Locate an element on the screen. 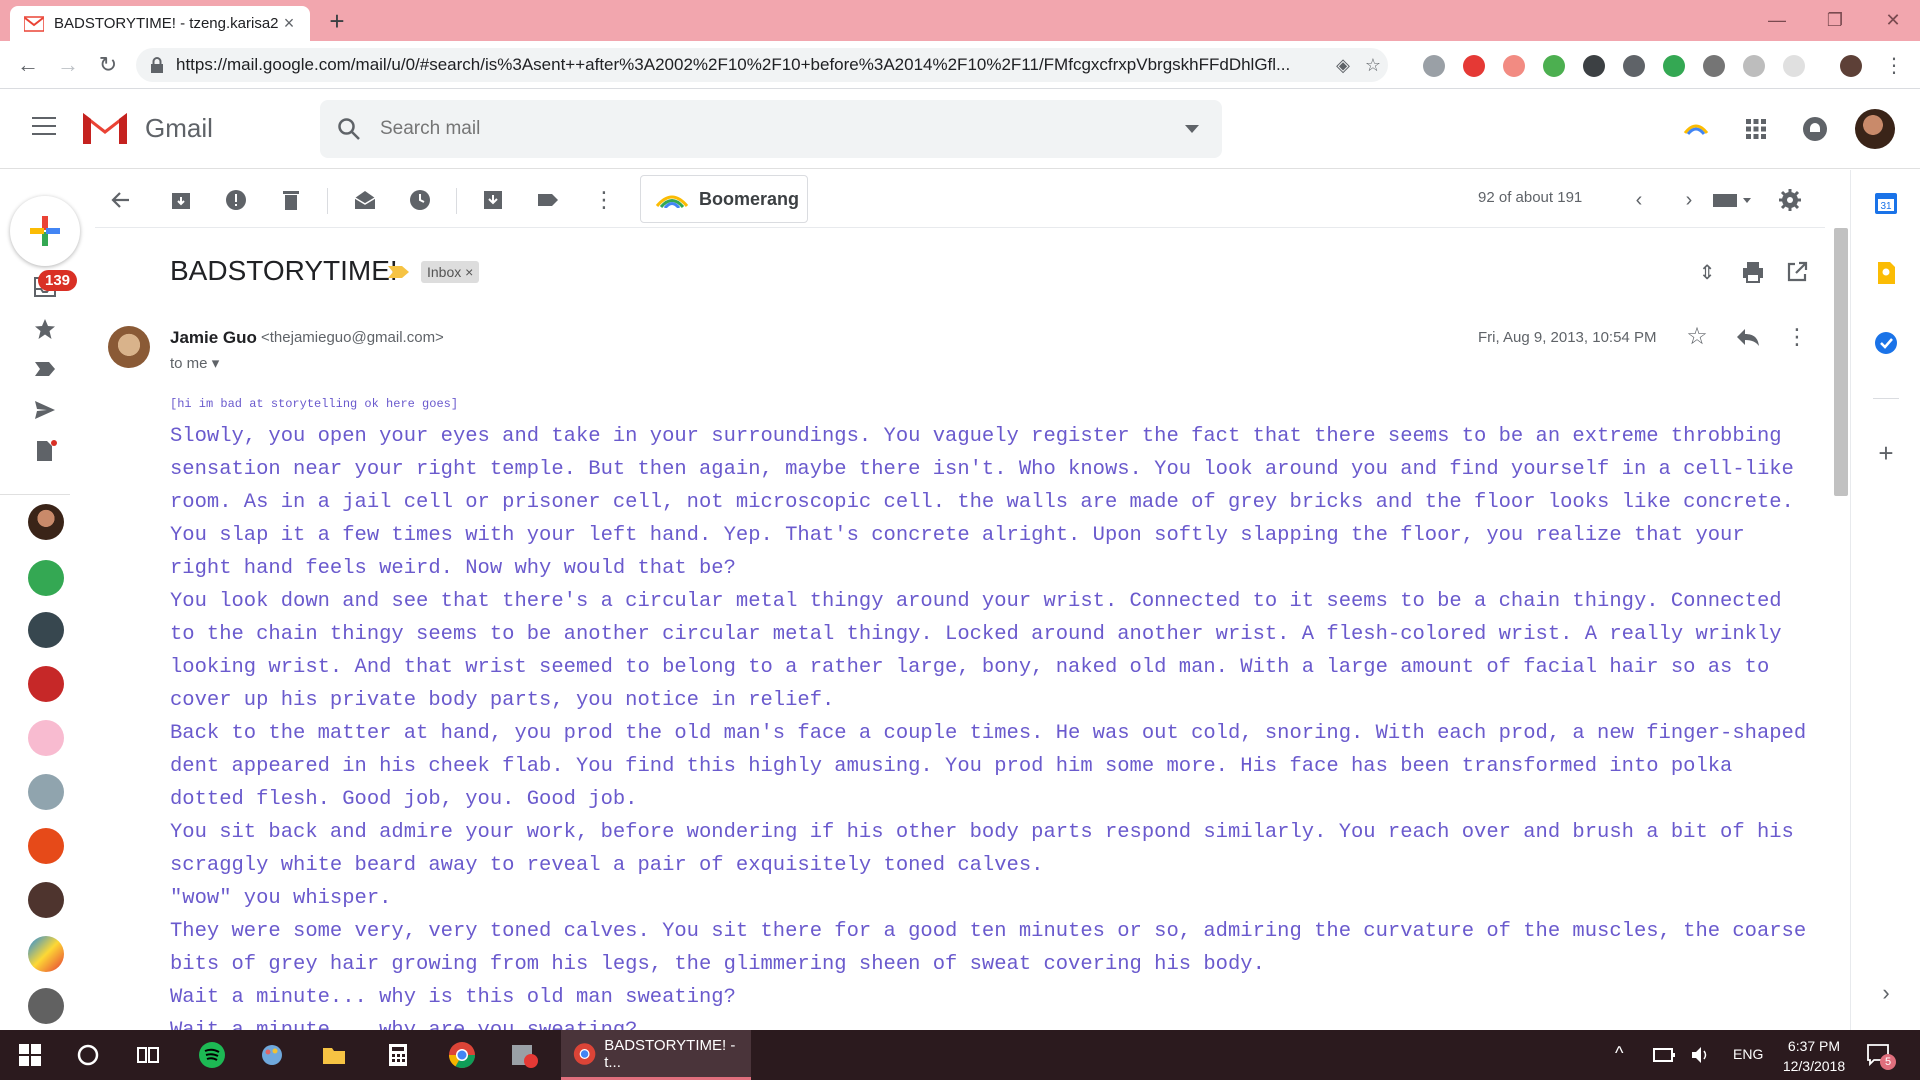 The width and height of the screenshot is (1920, 1080). new-tab-button: + is located at coordinates (337, 22).